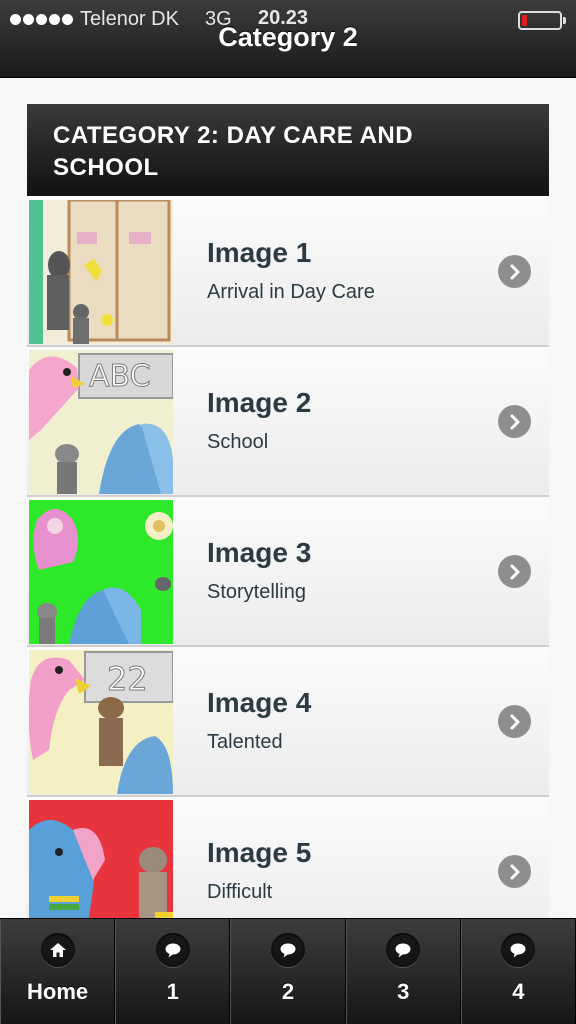 The image size is (576, 1024). What do you see at coordinates (240, 892) in the screenshot?
I see `item-subtitle: Difficult` at bounding box center [240, 892].